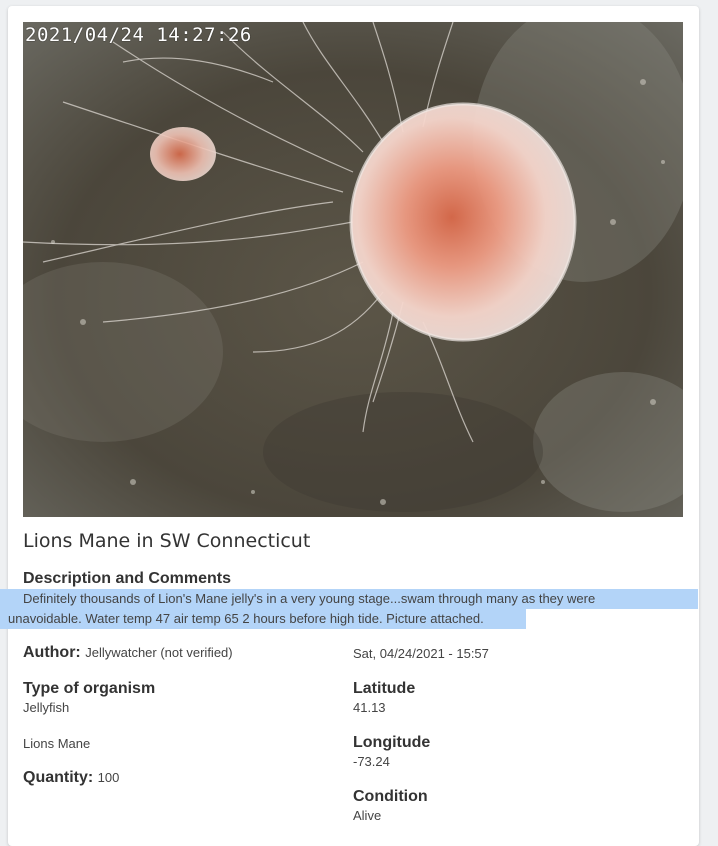 This screenshot has height=846, width=718. What do you see at coordinates (89, 688) in the screenshot?
I see `organism-label: Type of organism` at bounding box center [89, 688].